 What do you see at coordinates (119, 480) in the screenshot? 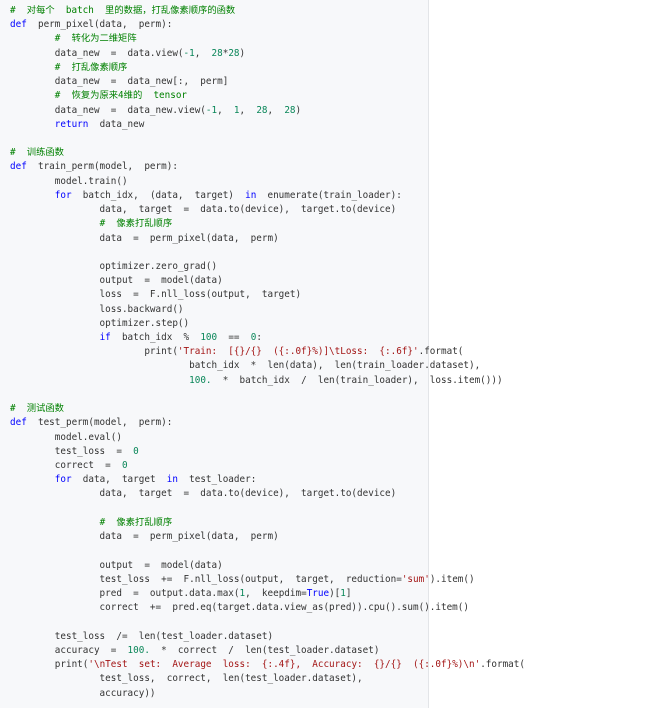
I see `code-token: data, target` at bounding box center [119, 480].